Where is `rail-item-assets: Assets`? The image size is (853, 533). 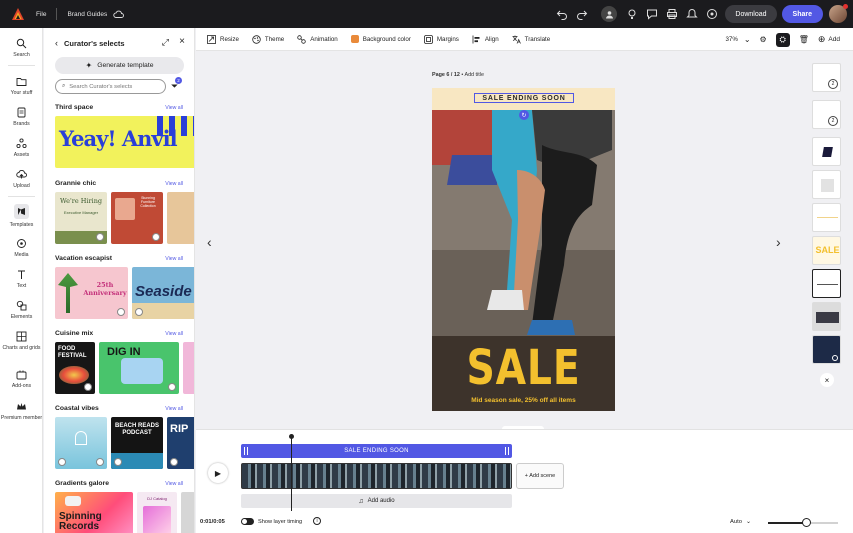 rail-item-assets: Assets is located at coordinates (21, 148).